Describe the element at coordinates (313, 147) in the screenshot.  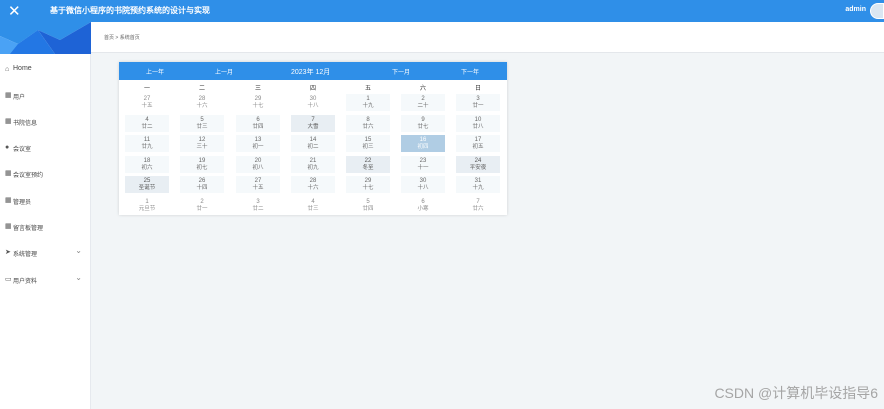
I see `lunar-label: 初二` at that location.